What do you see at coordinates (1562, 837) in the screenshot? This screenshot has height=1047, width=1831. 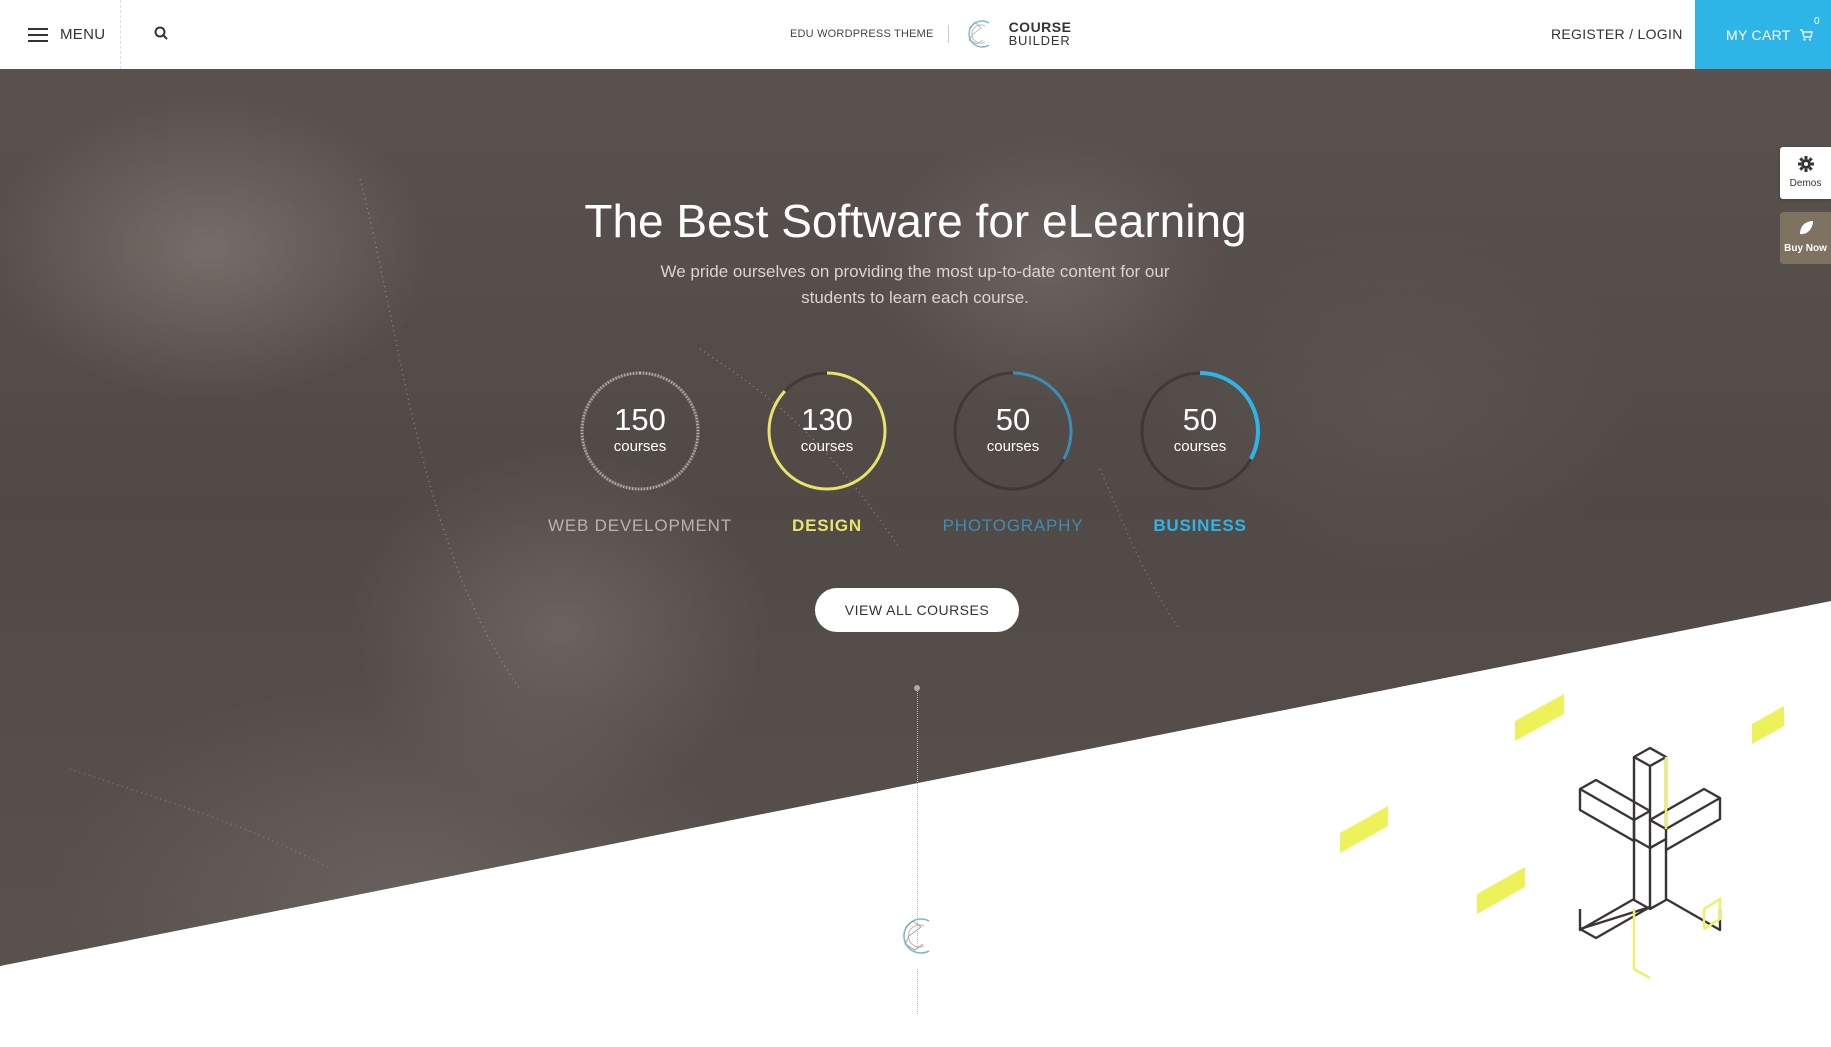 I see `decor-shapes` at bounding box center [1562, 837].